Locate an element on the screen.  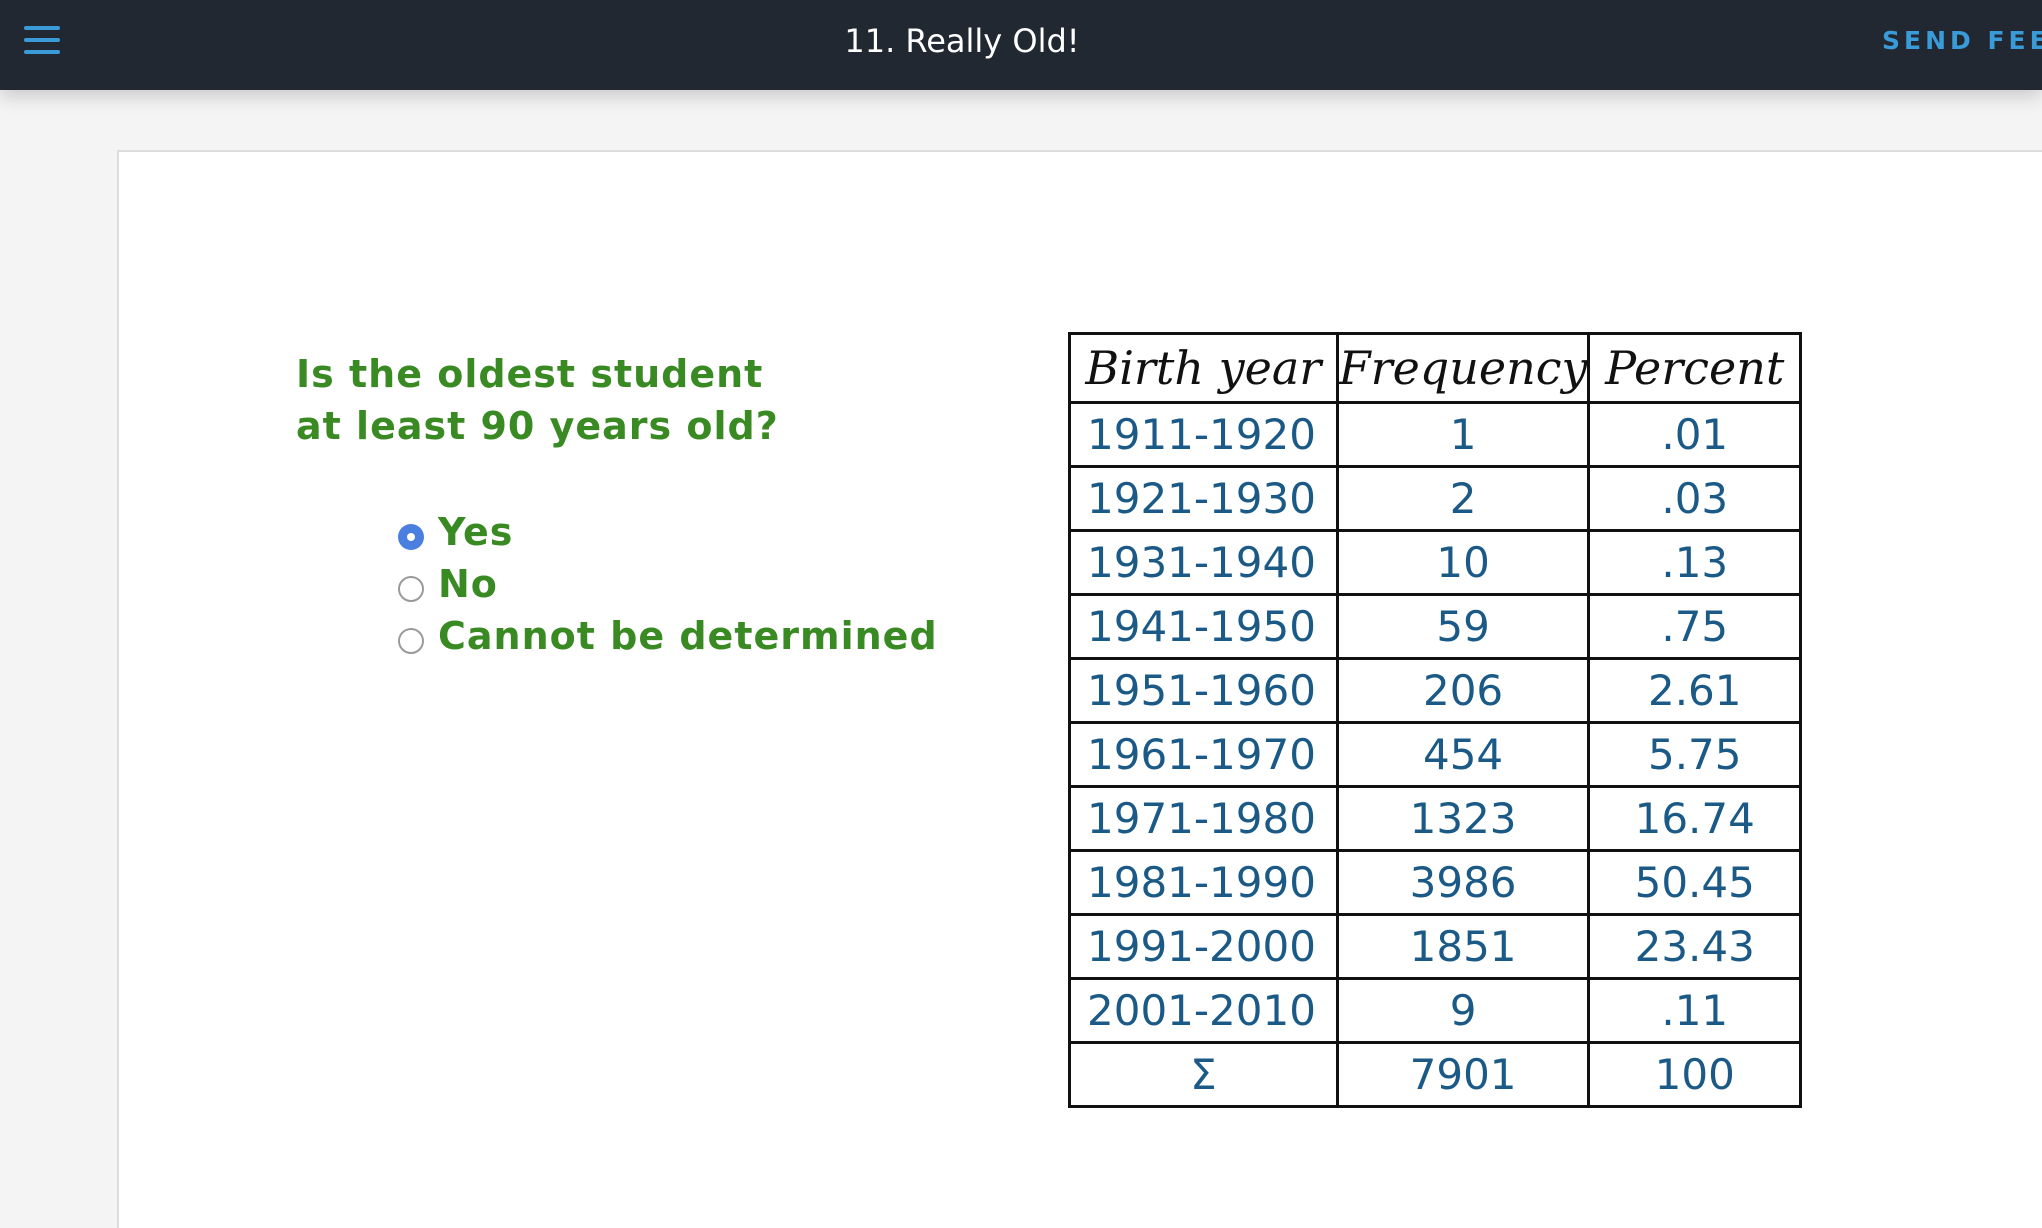
top-bar: 11. Really Old! SEND FEED is located at coordinates (1021, 45).